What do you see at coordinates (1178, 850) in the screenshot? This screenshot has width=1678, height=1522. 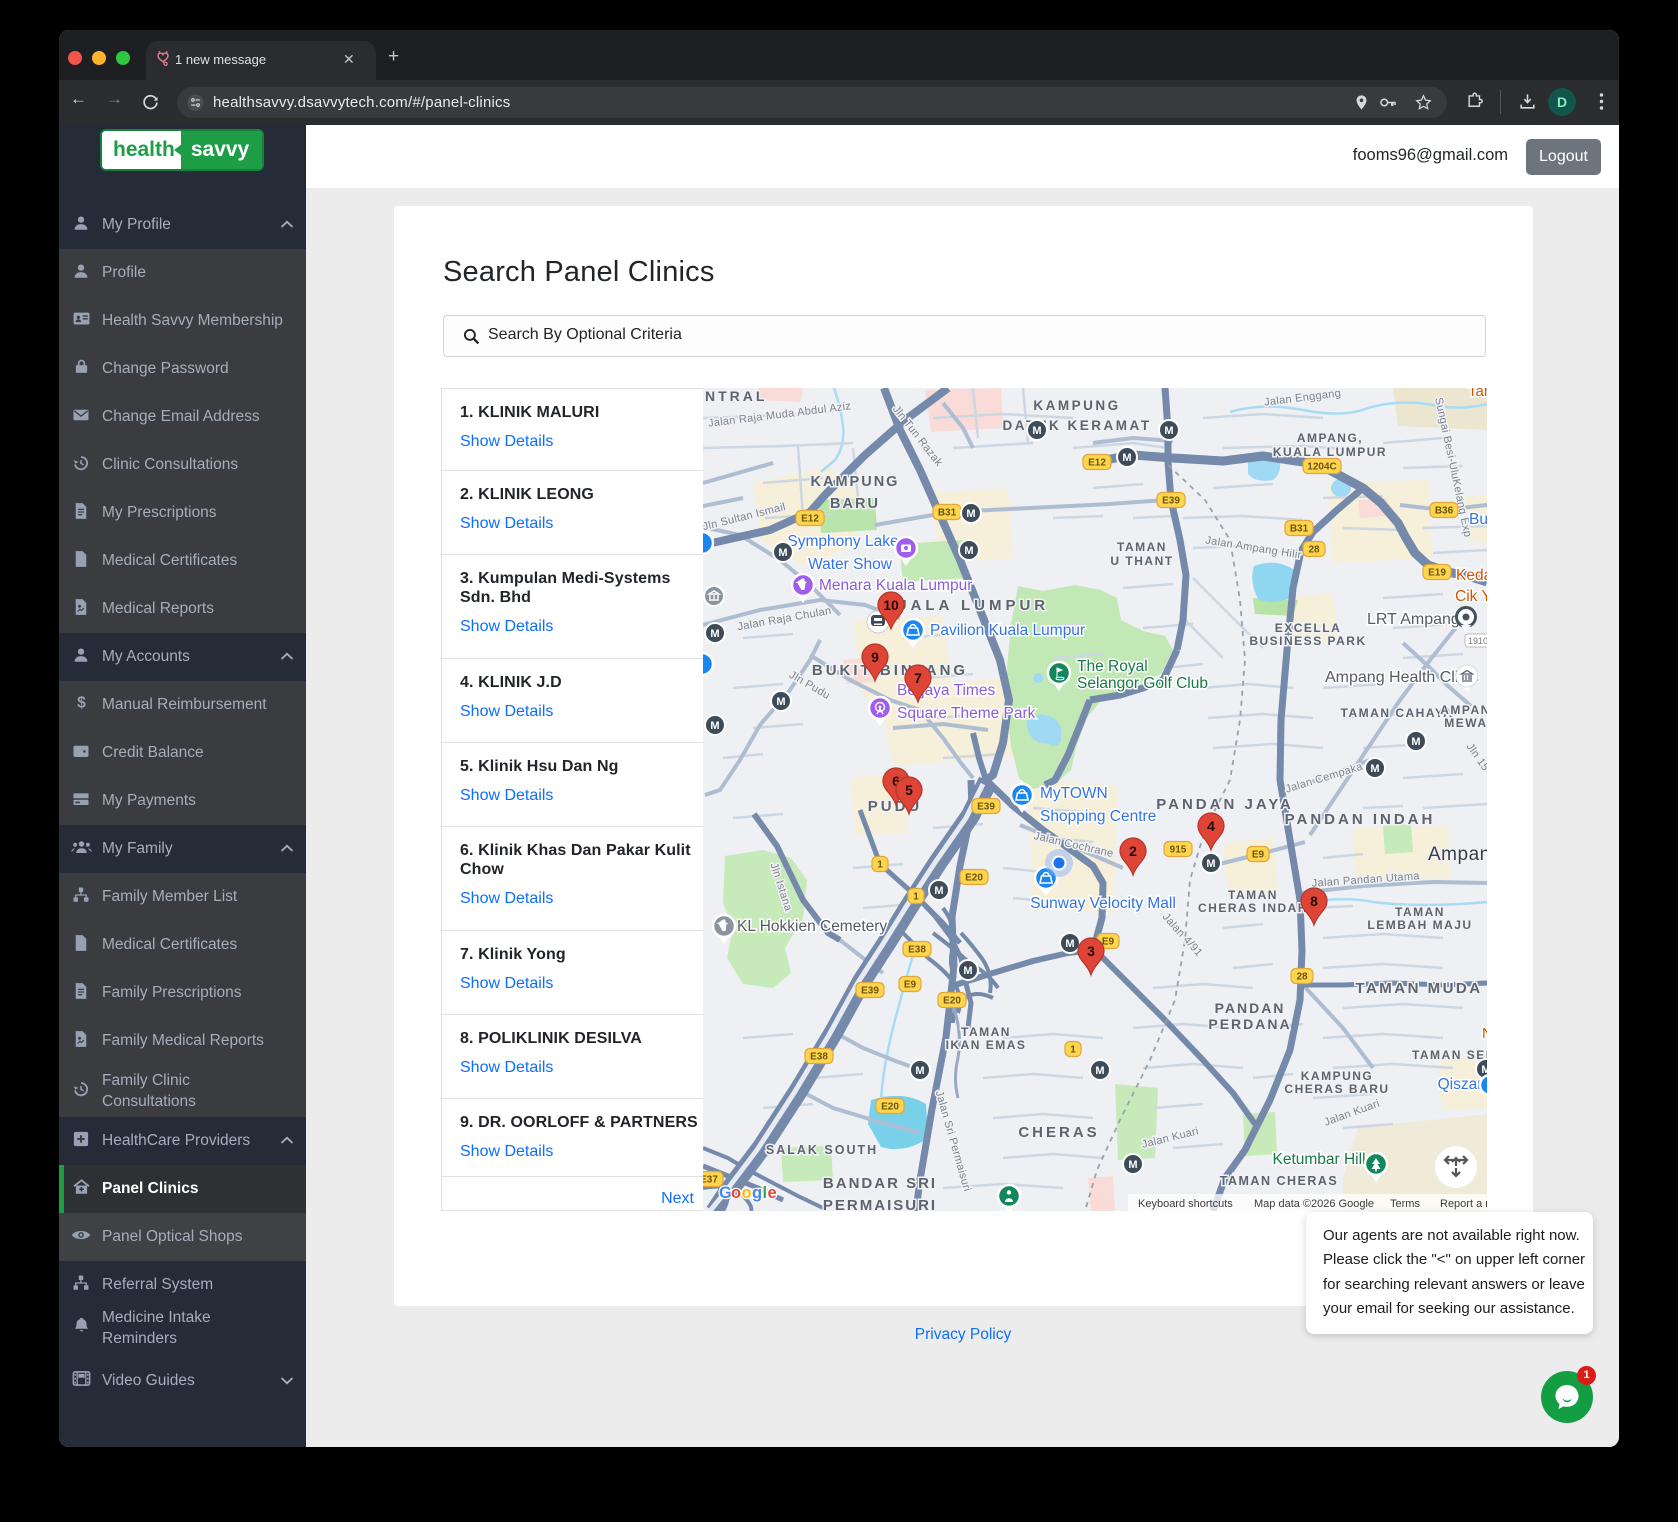 I see `svg-text: 915` at bounding box center [1178, 850].